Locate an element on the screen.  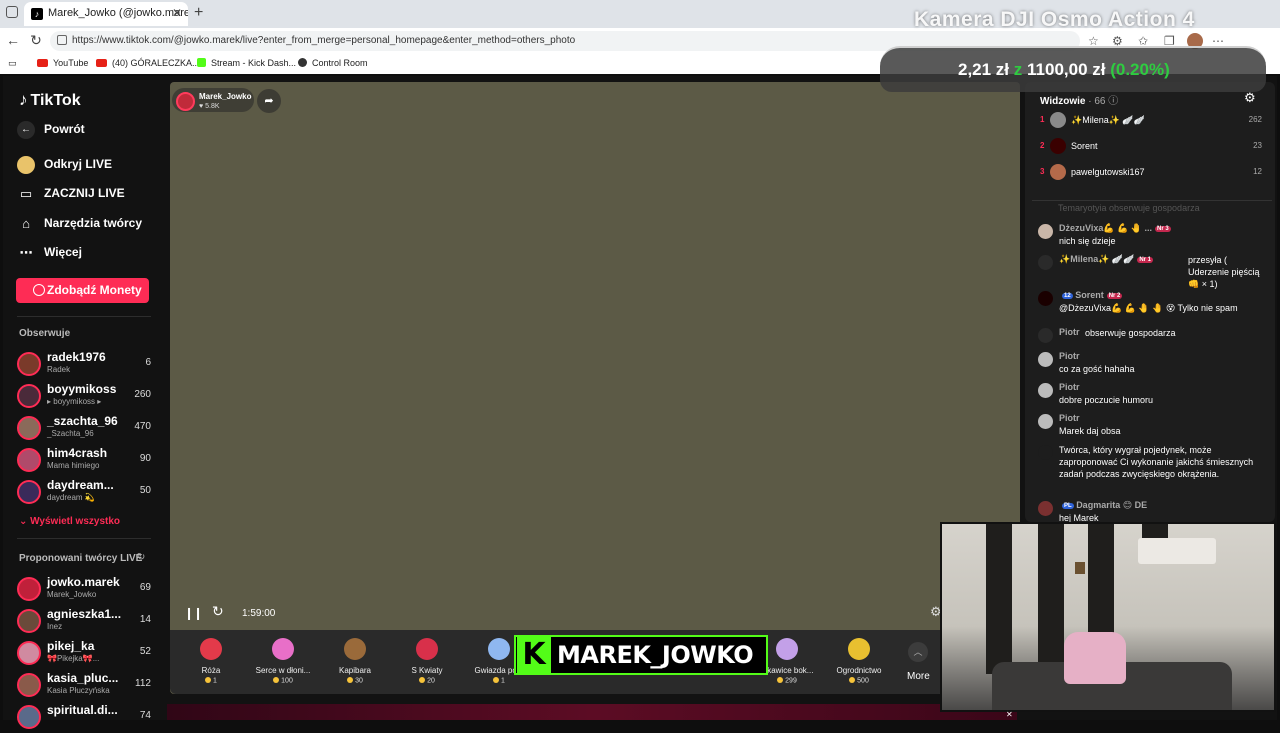
rank-badge: Nr 2 is located at coordinates (1114, 296).